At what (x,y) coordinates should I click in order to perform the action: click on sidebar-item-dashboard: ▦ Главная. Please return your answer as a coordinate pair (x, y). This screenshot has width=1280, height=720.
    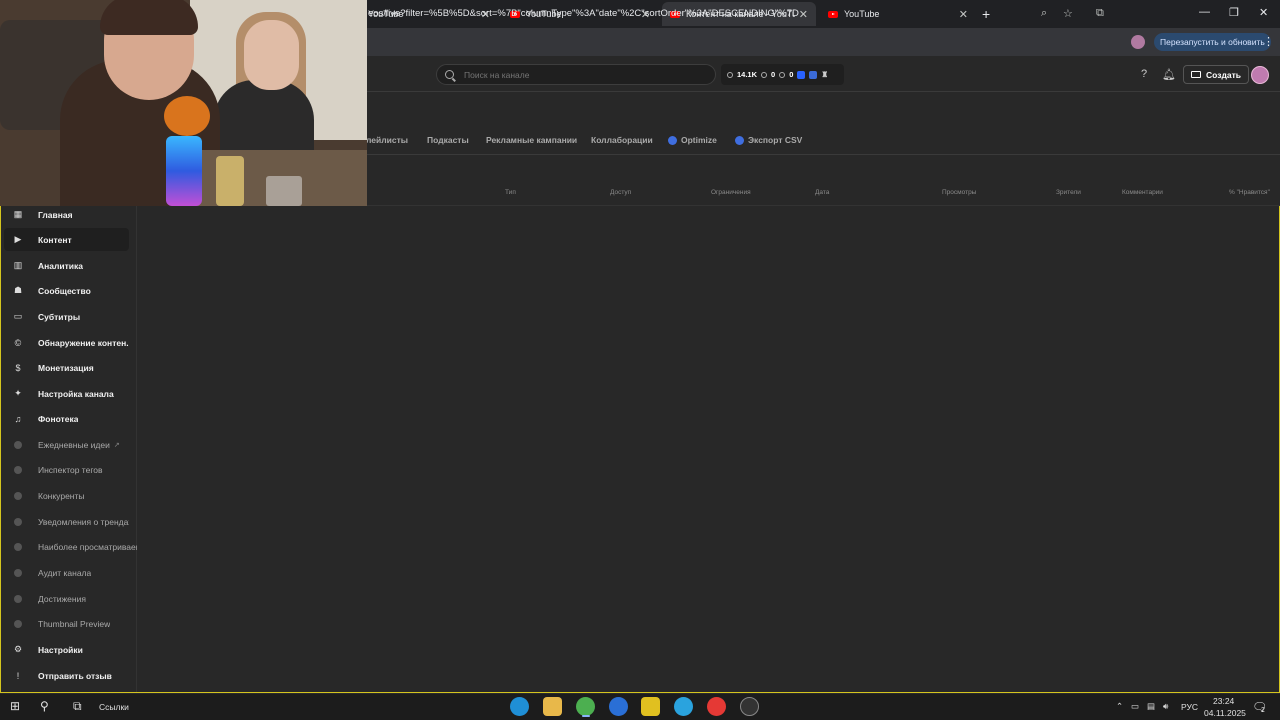
    Looking at the image, I should click on (66, 214).